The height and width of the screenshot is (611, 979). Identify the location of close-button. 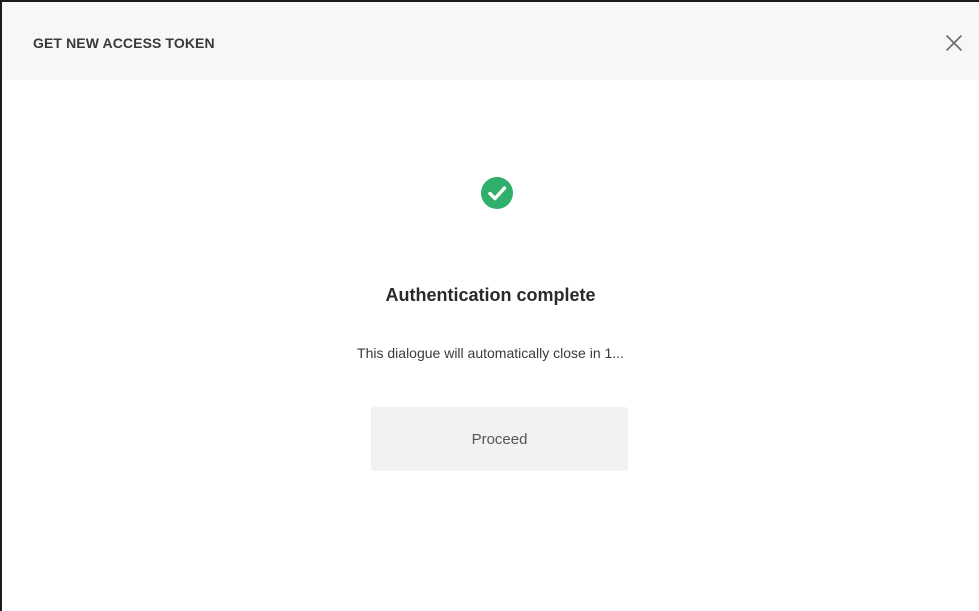
(954, 43).